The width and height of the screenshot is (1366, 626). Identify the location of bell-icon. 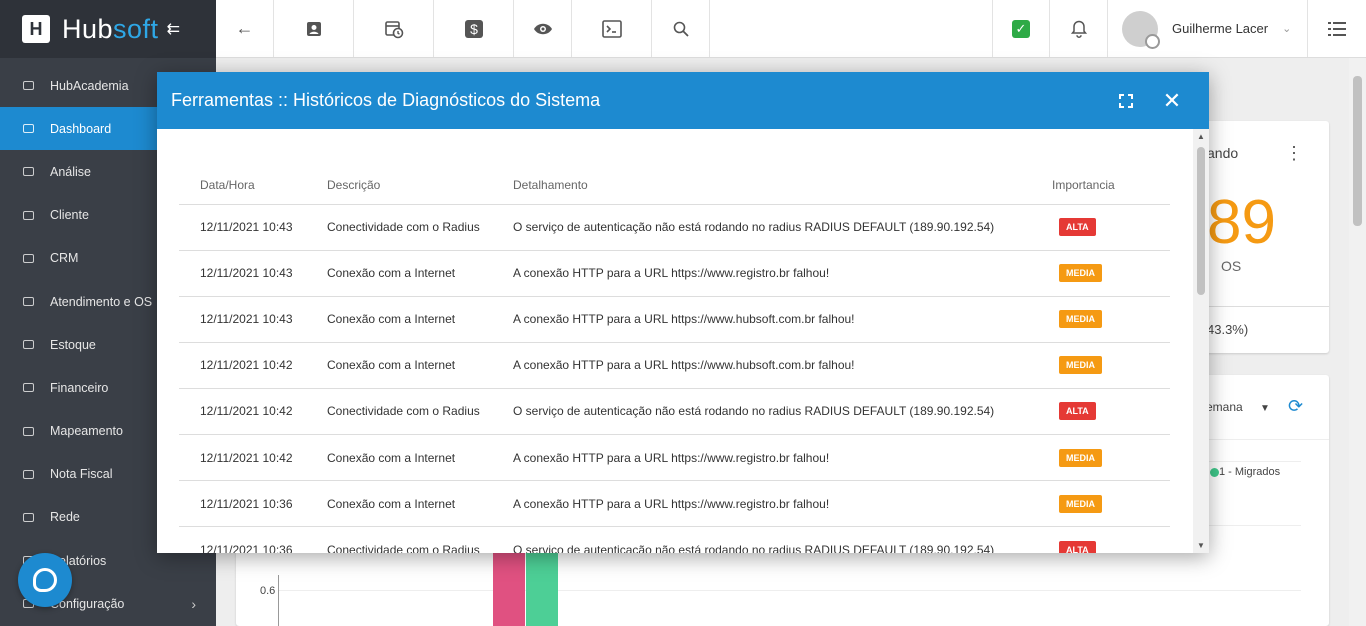
(1079, 28).